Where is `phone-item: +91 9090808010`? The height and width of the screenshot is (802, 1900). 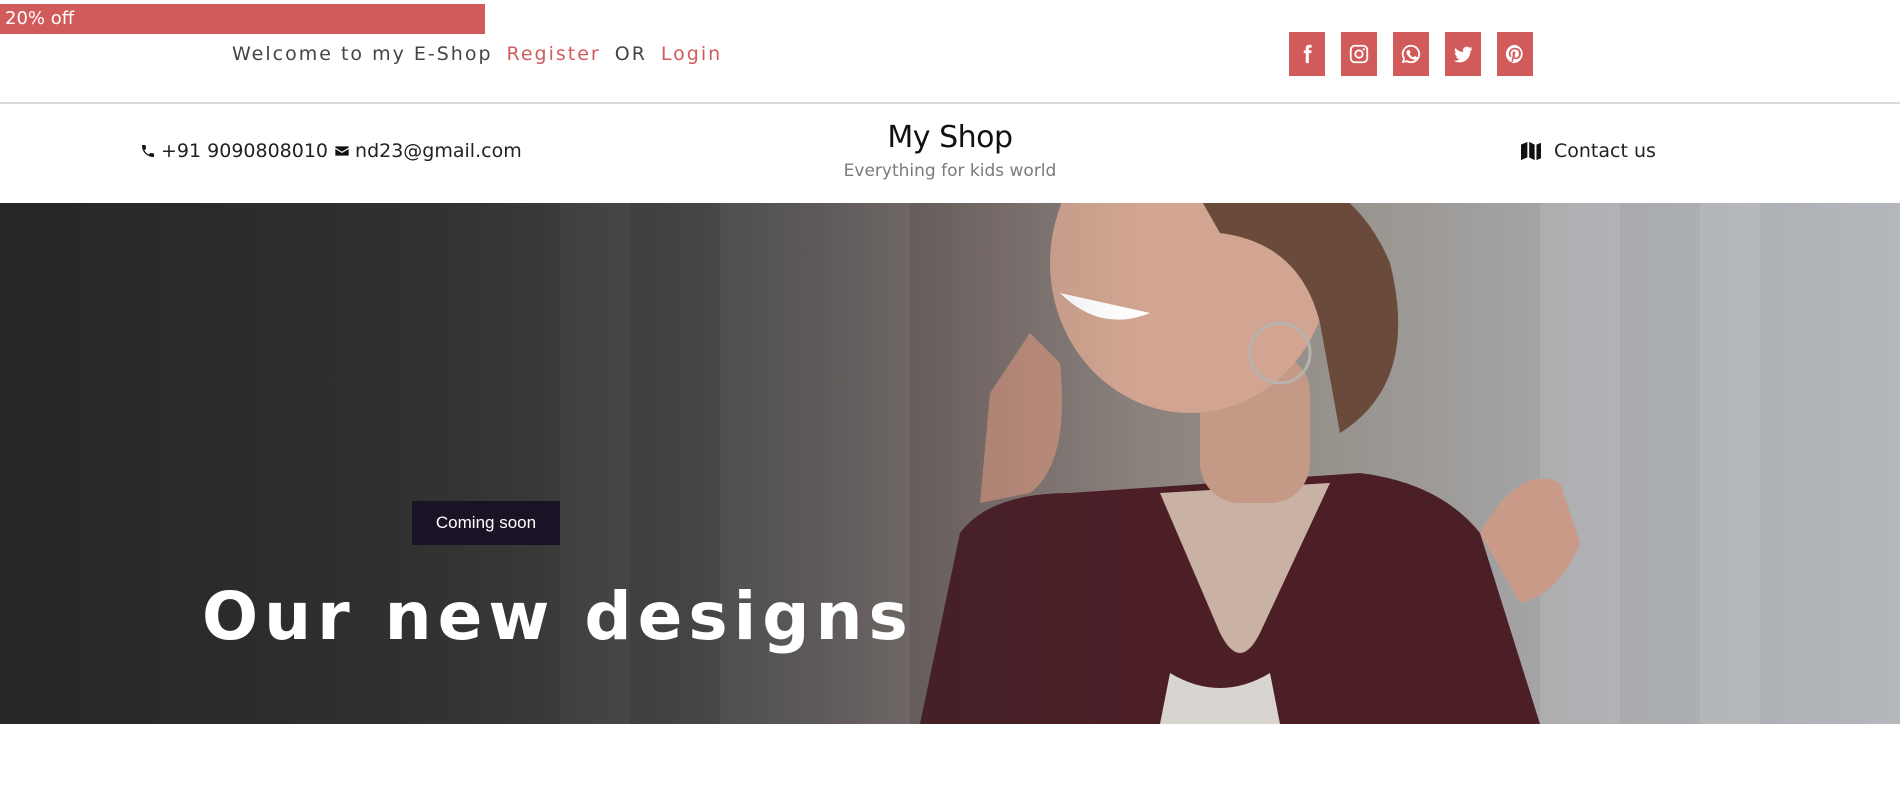 phone-item: +91 9090808010 is located at coordinates (234, 151).